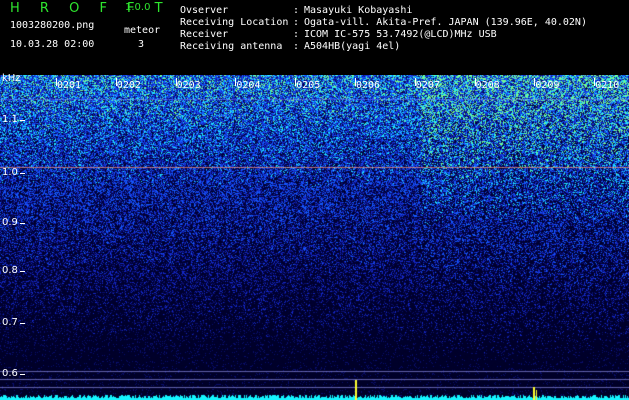 This screenshot has width=629, height=400. Describe the element at coordinates (427, 85) in the screenshot. I see `x-tick-label: 0207` at that location.